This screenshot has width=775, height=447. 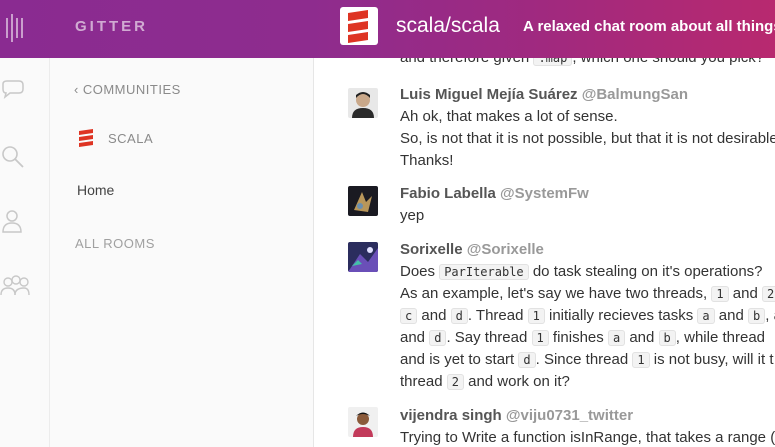 I want to click on message-line: yep, so click(x=412, y=215).